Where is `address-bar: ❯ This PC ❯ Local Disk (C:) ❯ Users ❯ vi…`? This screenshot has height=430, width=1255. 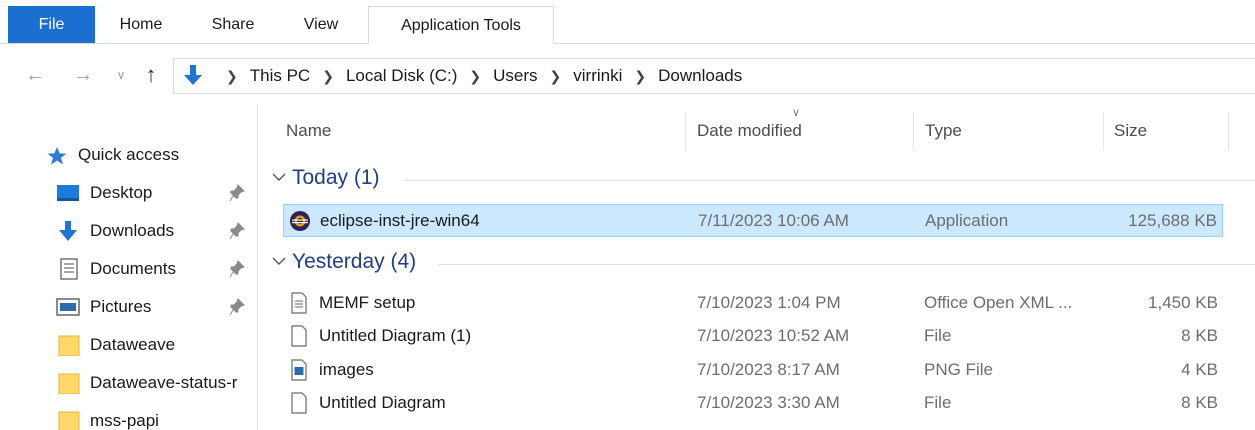 address-bar: ❯ This PC ❯ Local Disk (C:) ❯ Users ❯ vi… is located at coordinates (714, 76).